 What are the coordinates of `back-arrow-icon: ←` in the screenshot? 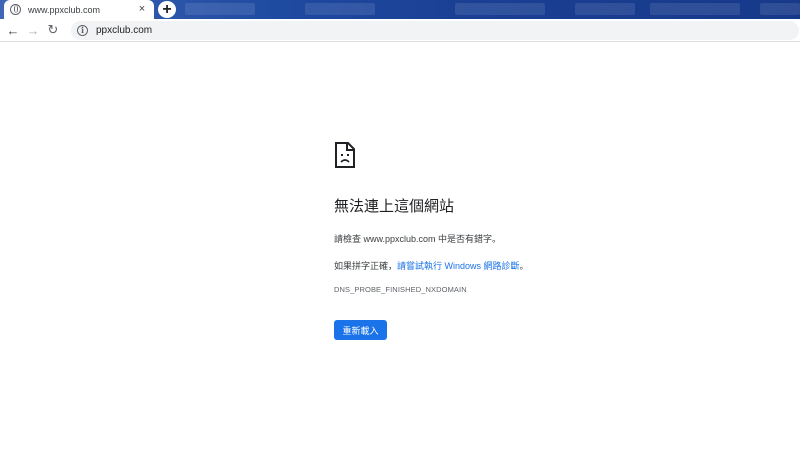 It's located at (13, 30).